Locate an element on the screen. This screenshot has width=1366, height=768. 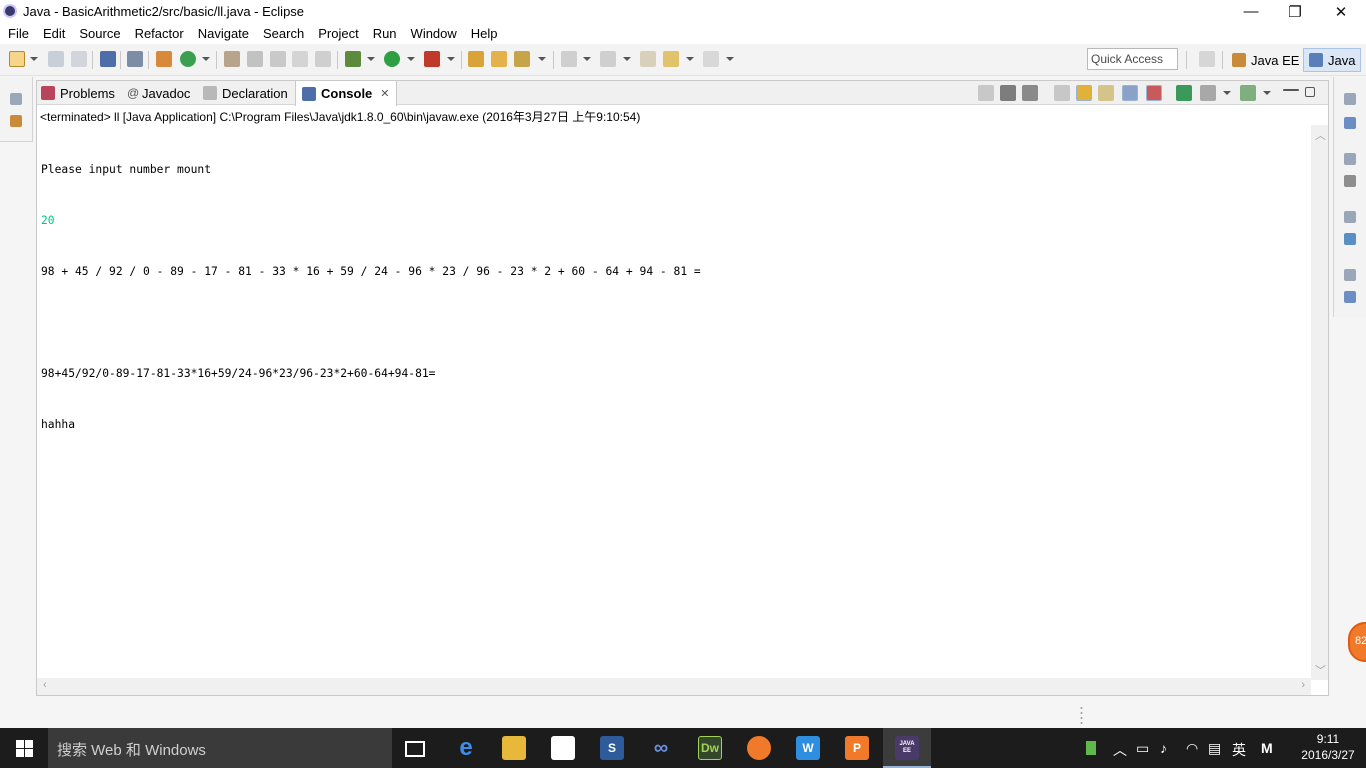
menu-file: File is located at coordinates (18, 33).